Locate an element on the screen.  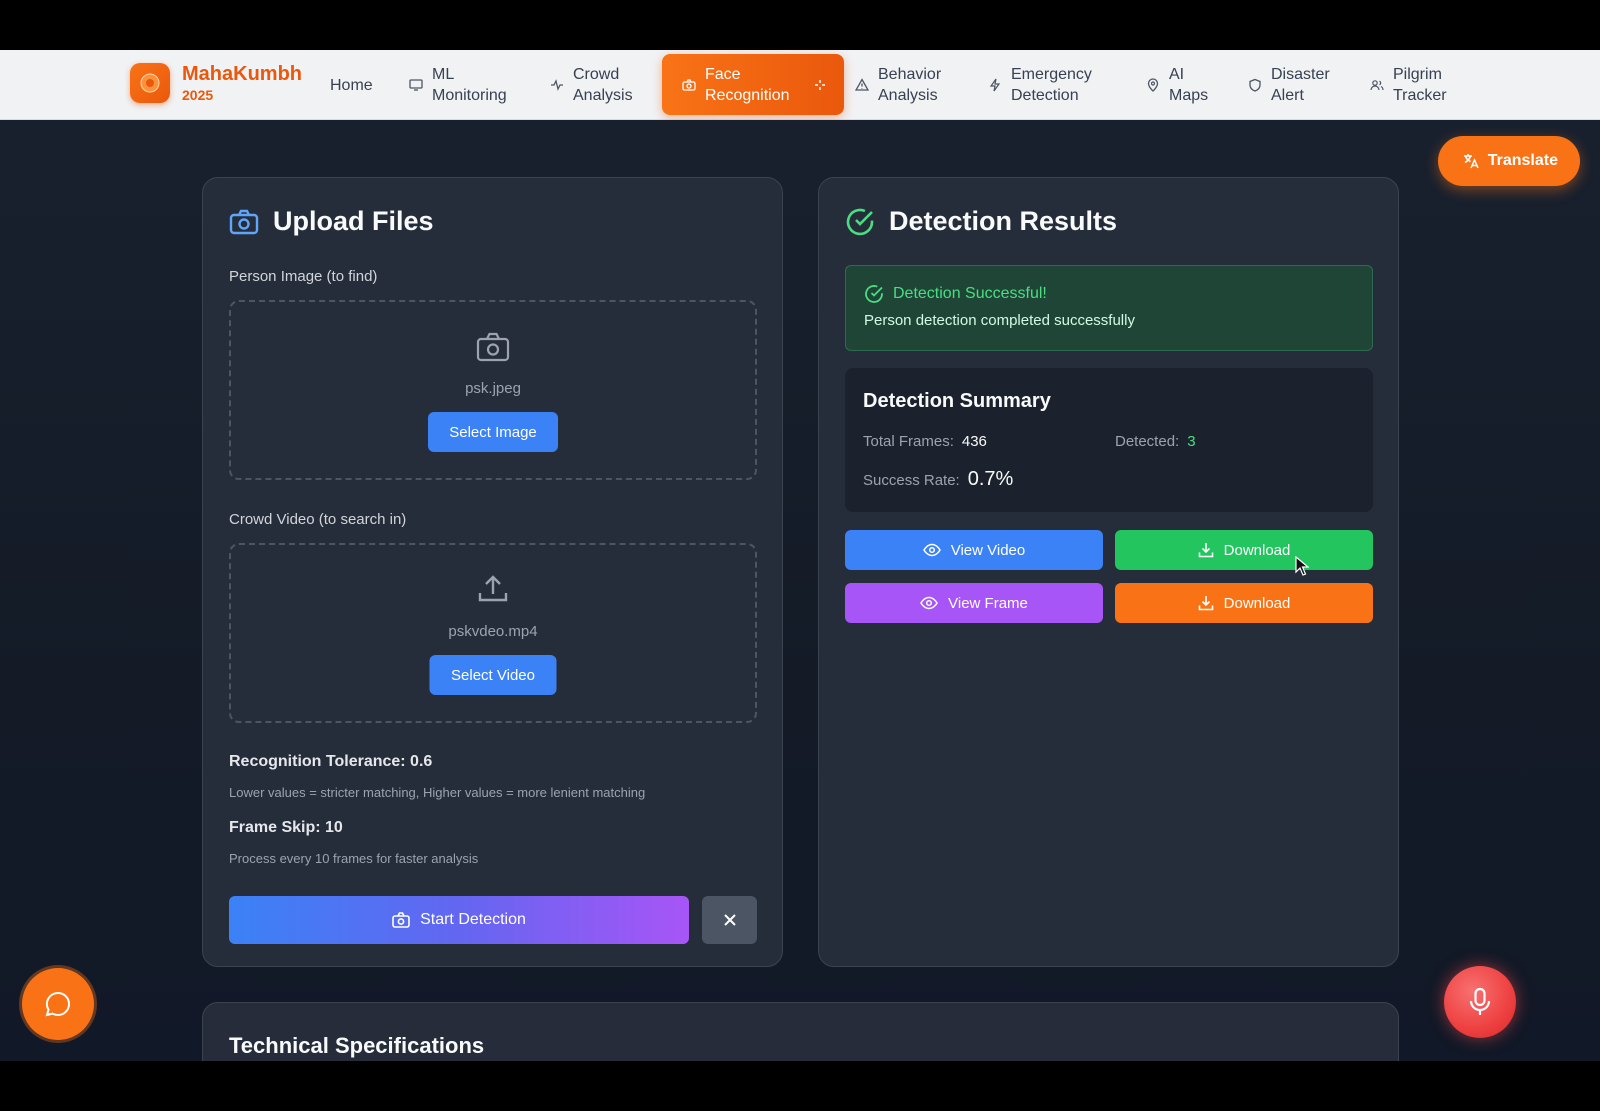
crowd-video-dropzone: pskvdeo.mp4 Select Video is located at coordinates (493, 633).